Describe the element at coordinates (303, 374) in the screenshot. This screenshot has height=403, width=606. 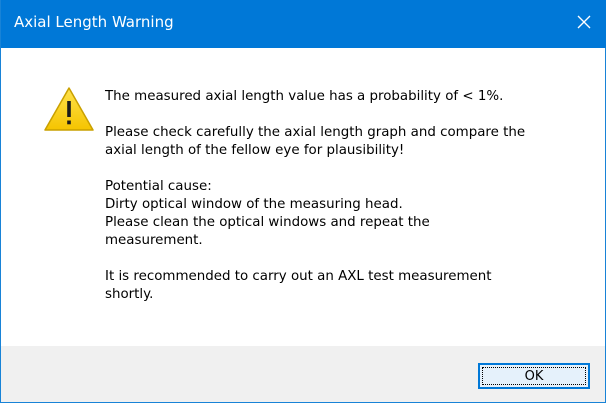
I see `button-bar: OK` at that location.